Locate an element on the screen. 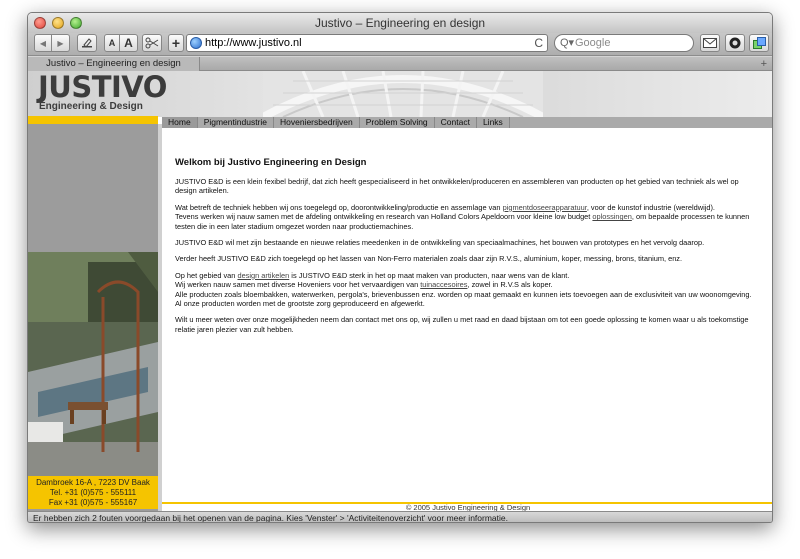  nav-contact: Contact is located at coordinates (456, 122).